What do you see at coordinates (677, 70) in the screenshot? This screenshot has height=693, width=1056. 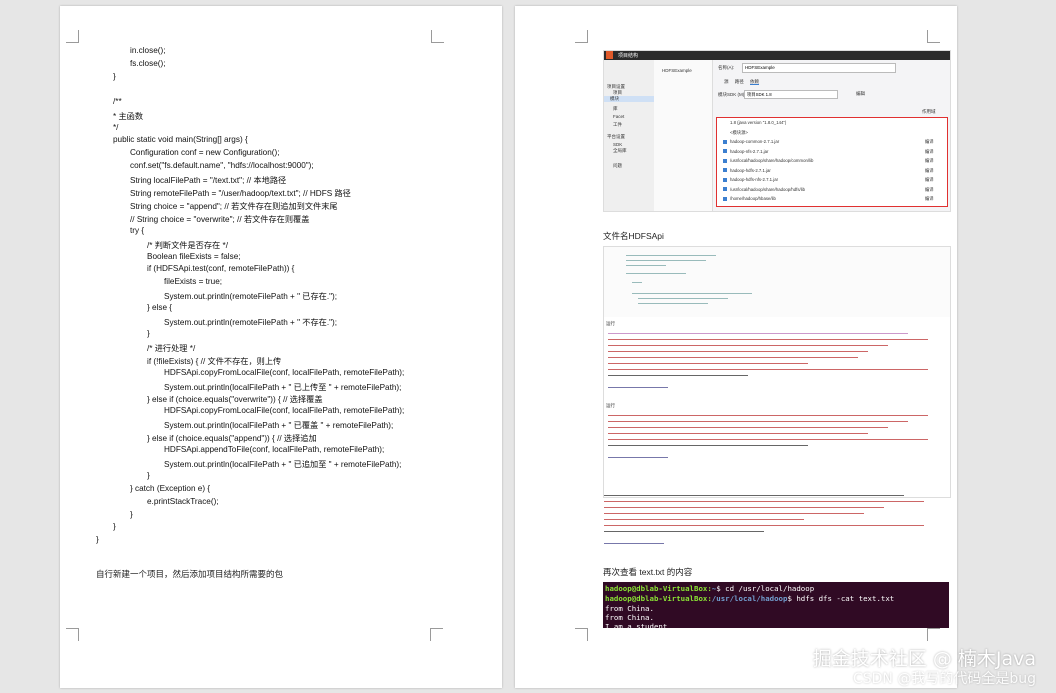 I see `module-item: HDFSExample` at bounding box center [677, 70].